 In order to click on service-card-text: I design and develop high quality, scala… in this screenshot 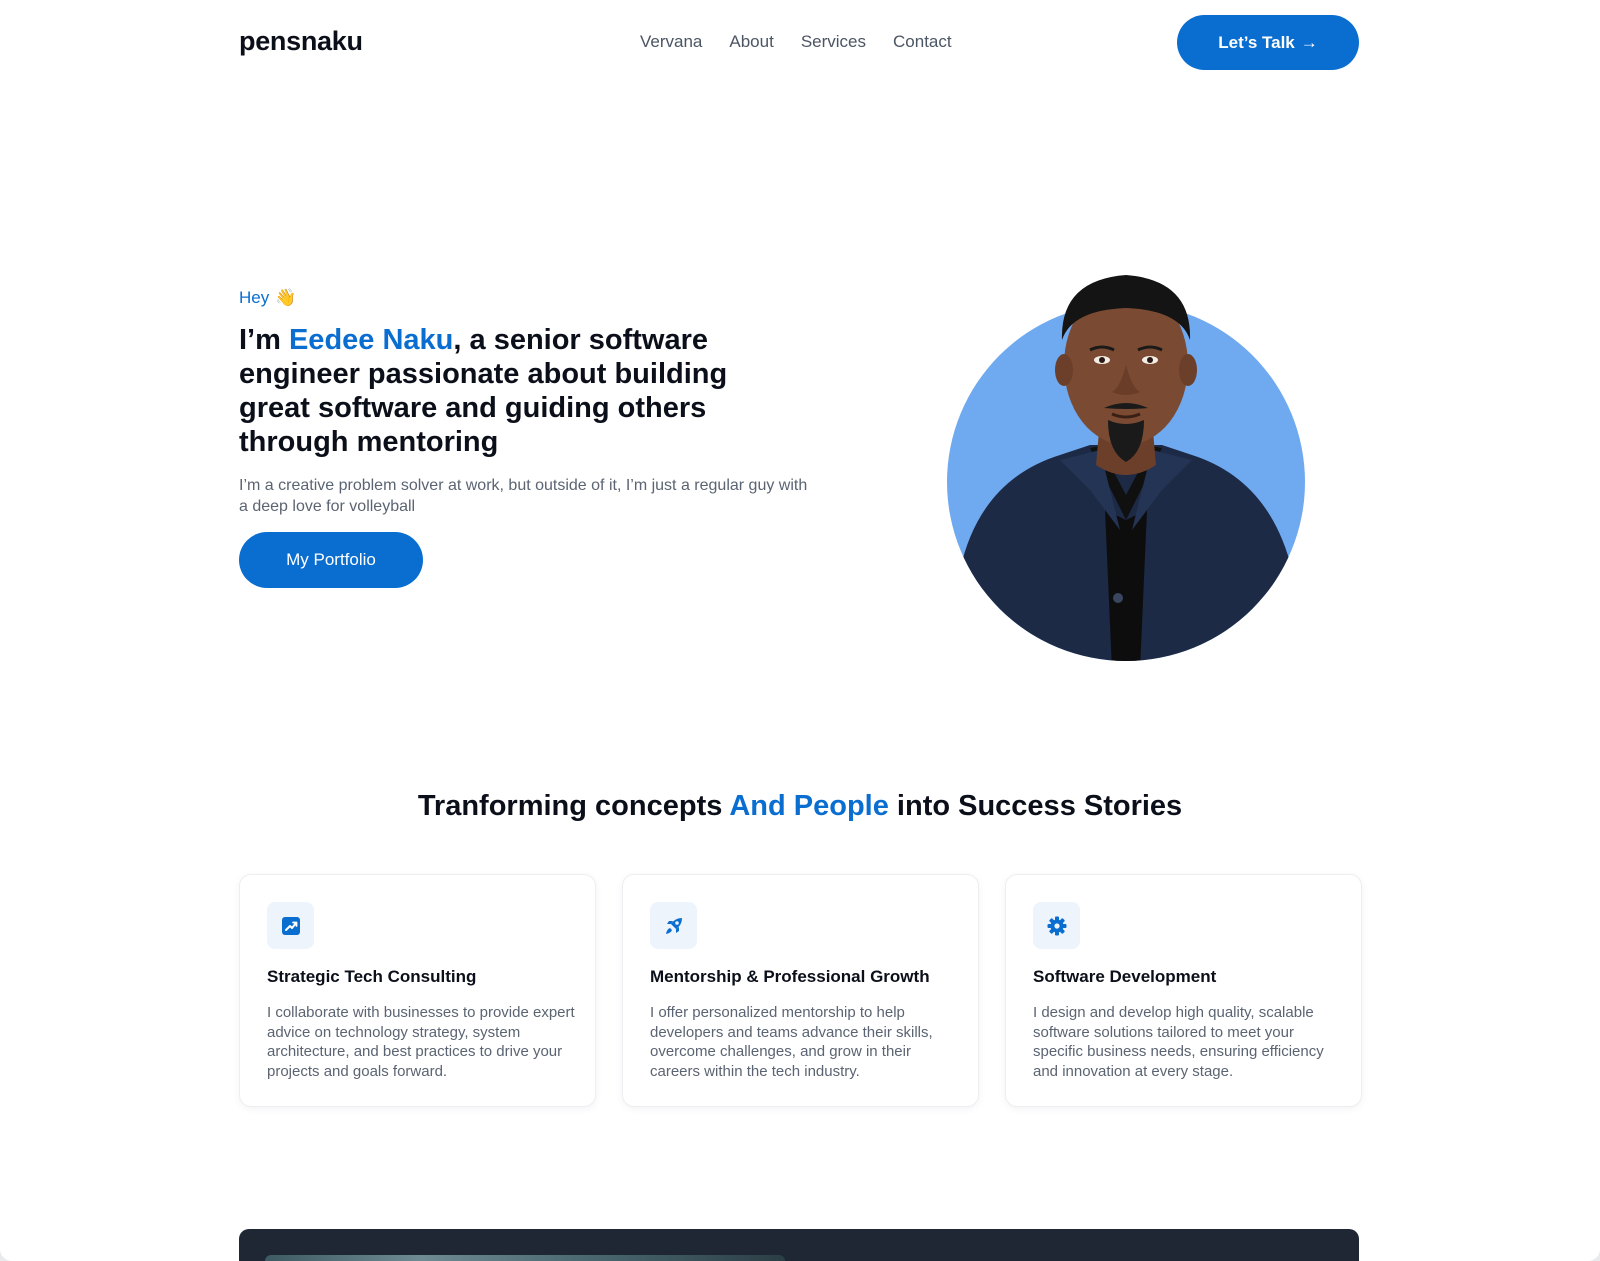, I will do `click(1178, 1042)`.